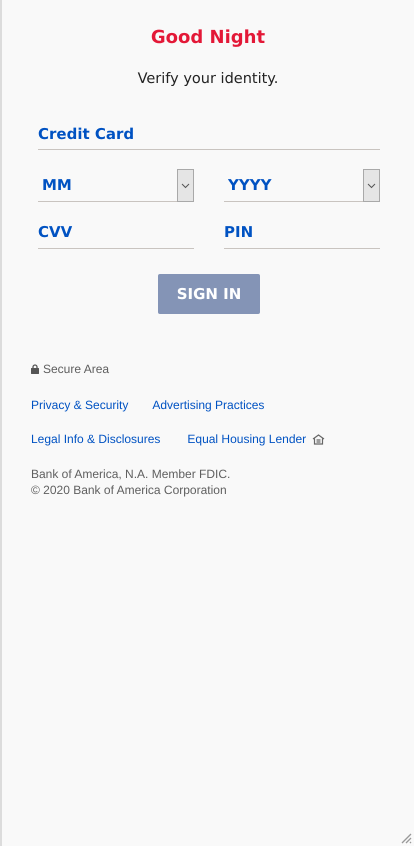  Describe the element at coordinates (131, 474) in the screenshot. I see `legal-text: Bank of America, N.A. Member FDIC.` at that location.